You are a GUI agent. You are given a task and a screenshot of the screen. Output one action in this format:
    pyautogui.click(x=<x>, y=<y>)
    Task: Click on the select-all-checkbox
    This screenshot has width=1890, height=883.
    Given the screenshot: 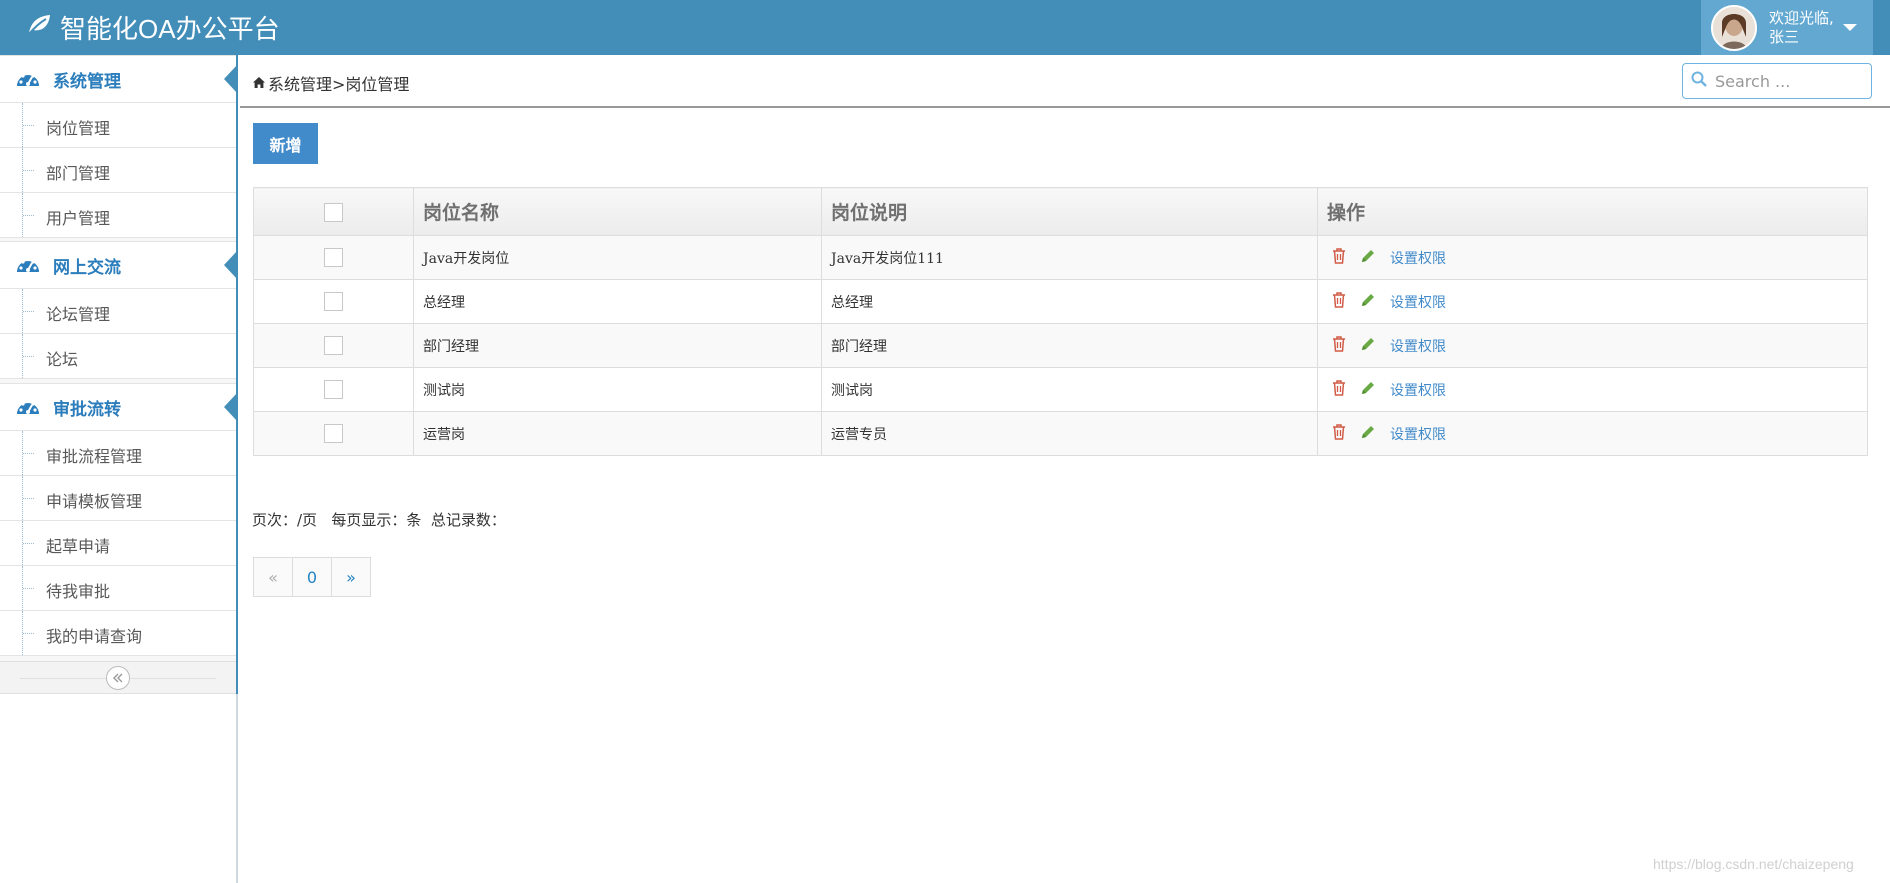 What is the action you would take?
    pyautogui.click(x=333, y=212)
    